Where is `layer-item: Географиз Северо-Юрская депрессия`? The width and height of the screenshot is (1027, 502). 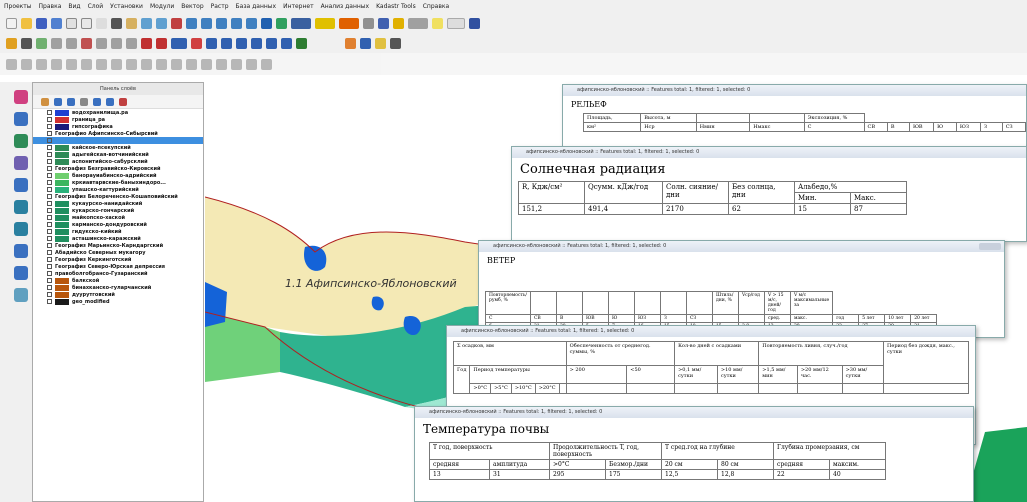 layer-item: Географиз Северо-Юрская депрессия is located at coordinates (118, 266).